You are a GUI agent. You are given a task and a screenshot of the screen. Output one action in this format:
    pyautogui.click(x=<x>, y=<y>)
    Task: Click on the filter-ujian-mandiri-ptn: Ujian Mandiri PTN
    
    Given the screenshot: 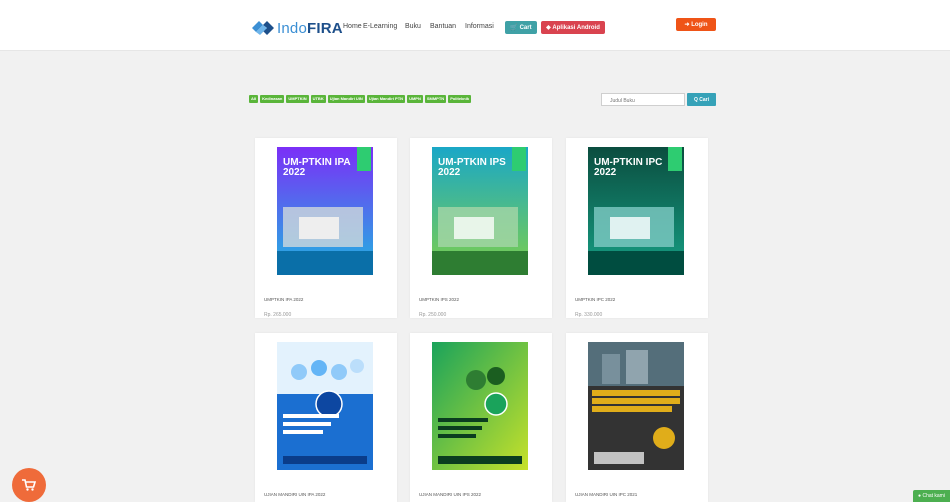 What is the action you would take?
    pyautogui.click(x=386, y=99)
    